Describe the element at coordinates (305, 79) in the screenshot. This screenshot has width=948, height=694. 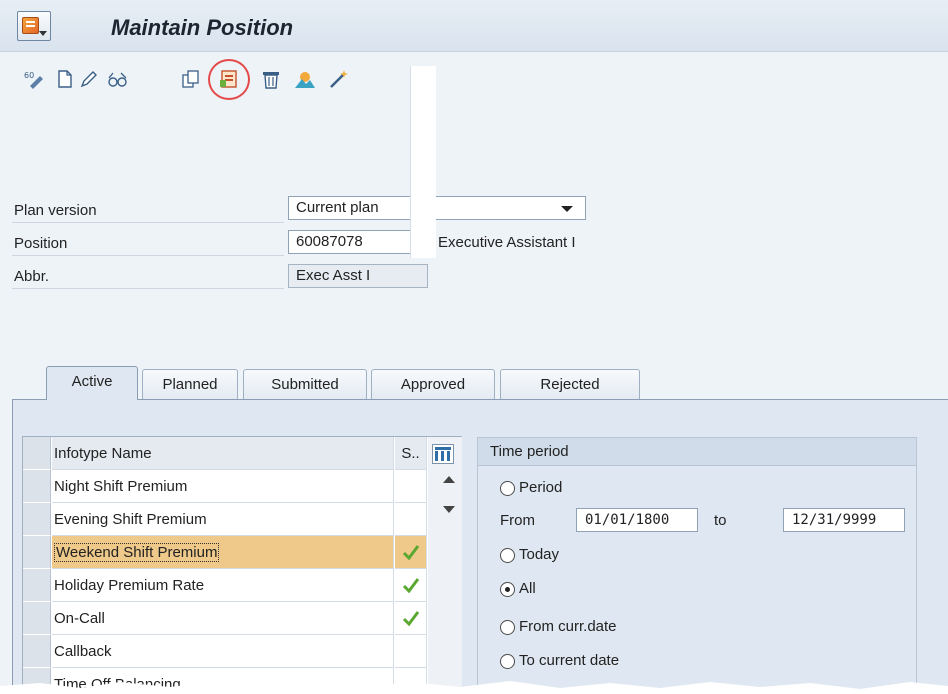
I see `overview-icon` at that location.